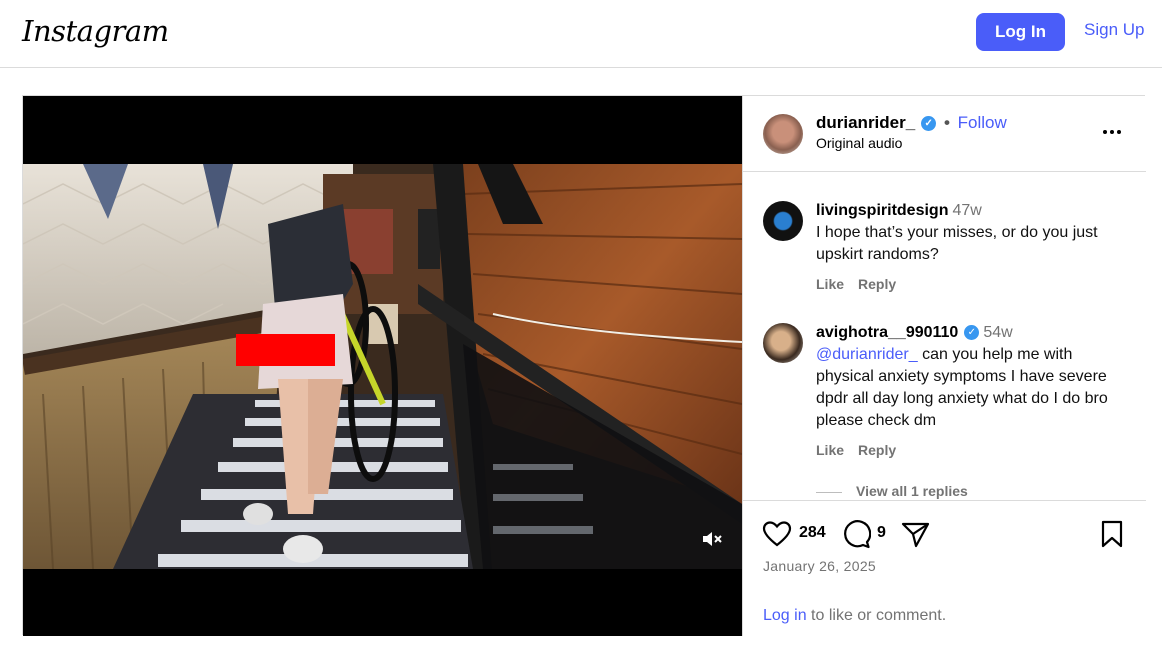 This screenshot has width=1162, height=657. Describe the element at coordinates (95, 31) in the screenshot. I see `instagram-logo: Instagram` at that location.